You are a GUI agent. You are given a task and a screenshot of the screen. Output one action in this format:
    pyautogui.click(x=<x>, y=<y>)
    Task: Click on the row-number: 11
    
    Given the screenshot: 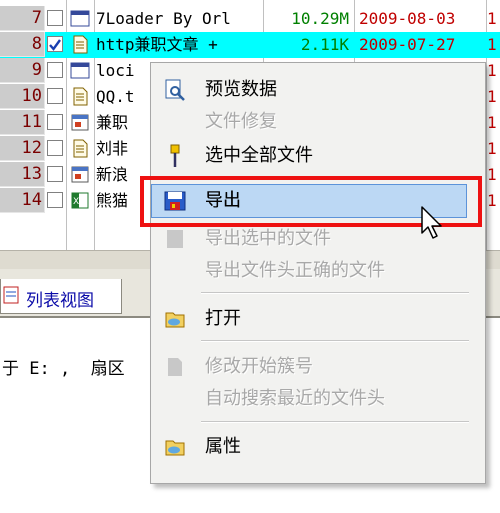 What is the action you would take?
    pyautogui.click(x=22, y=122)
    